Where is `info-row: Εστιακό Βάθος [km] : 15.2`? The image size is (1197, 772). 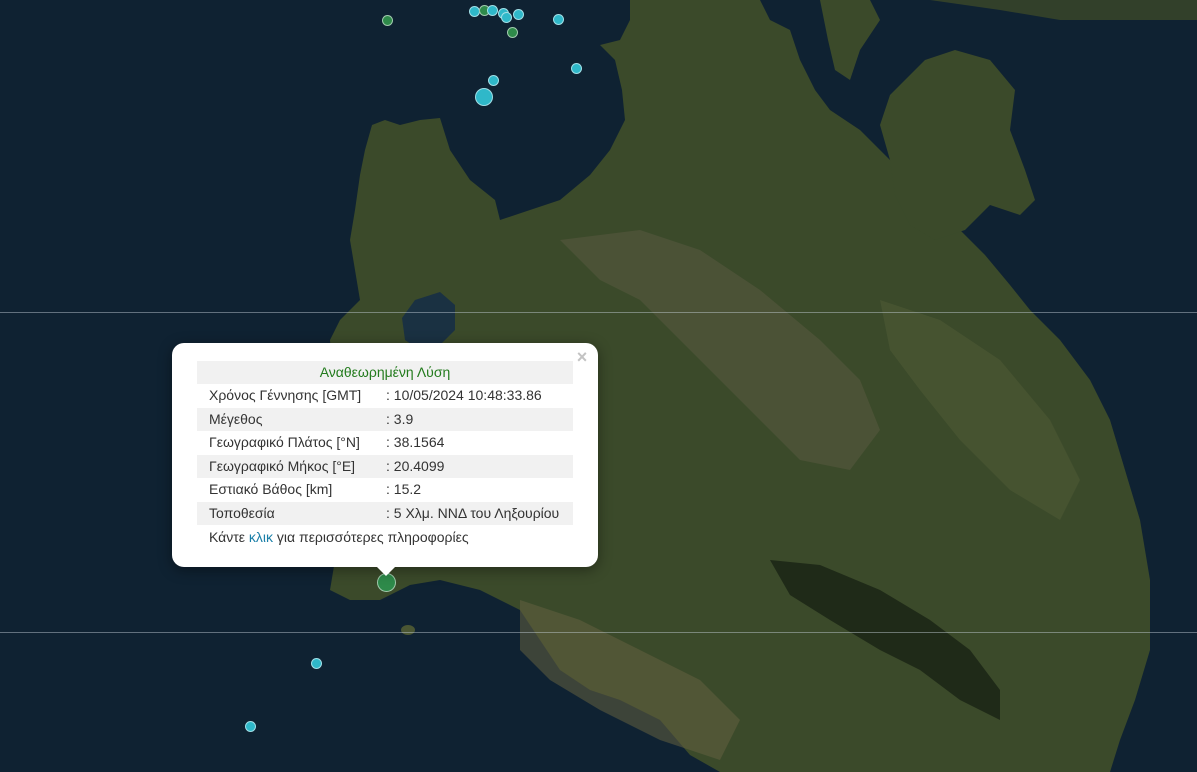 info-row: Εστιακό Βάθος [km] : 15.2 is located at coordinates (385, 490).